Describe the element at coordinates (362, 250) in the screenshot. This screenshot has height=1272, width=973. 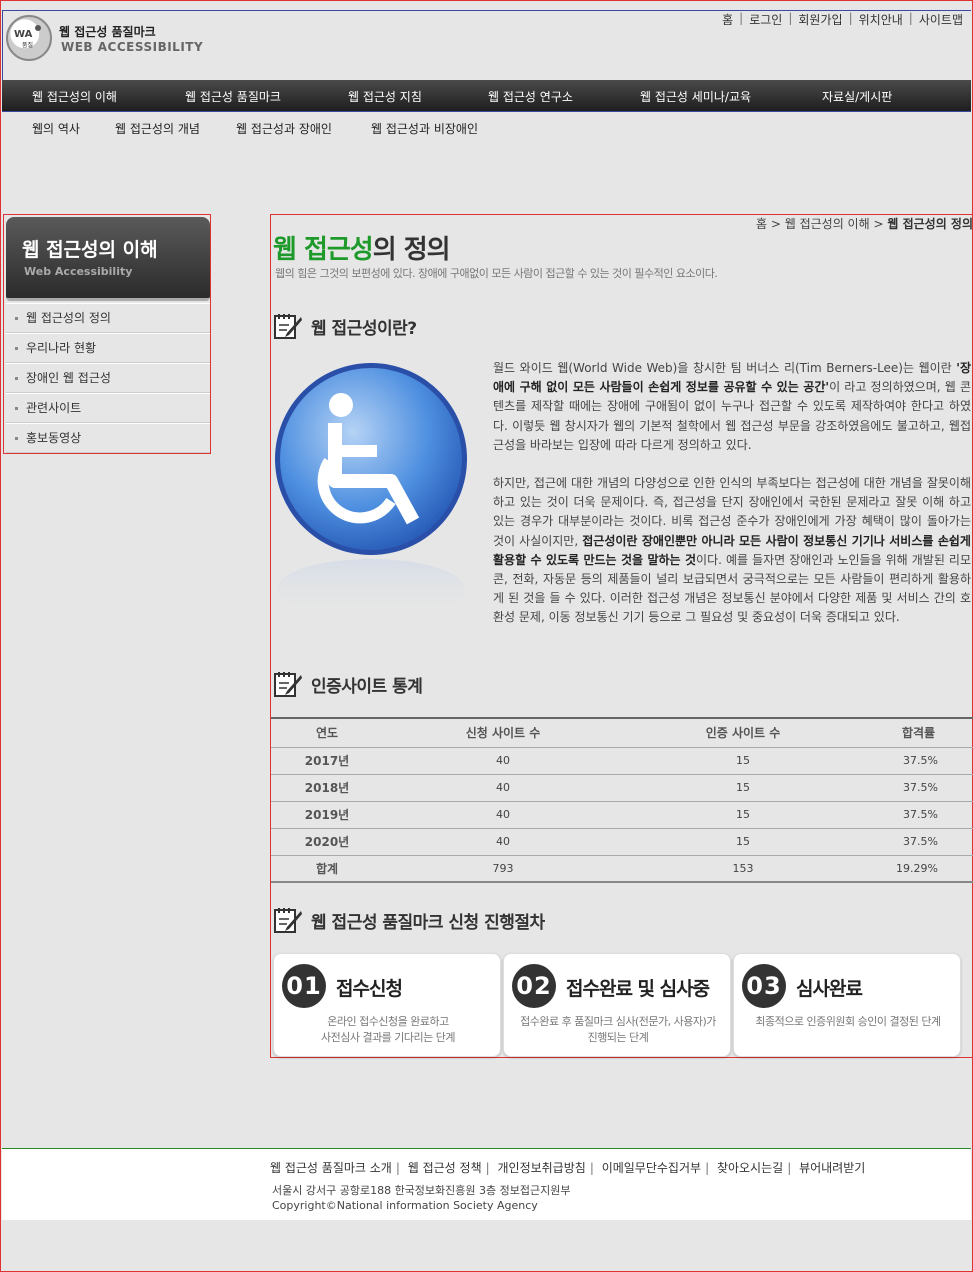
I see `page-title: 웹 접근성의 정의` at that location.